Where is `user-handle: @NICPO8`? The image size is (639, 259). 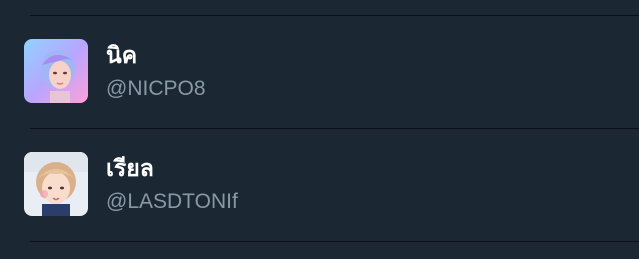 user-handle: @NICPO8 is located at coordinates (156, 88).